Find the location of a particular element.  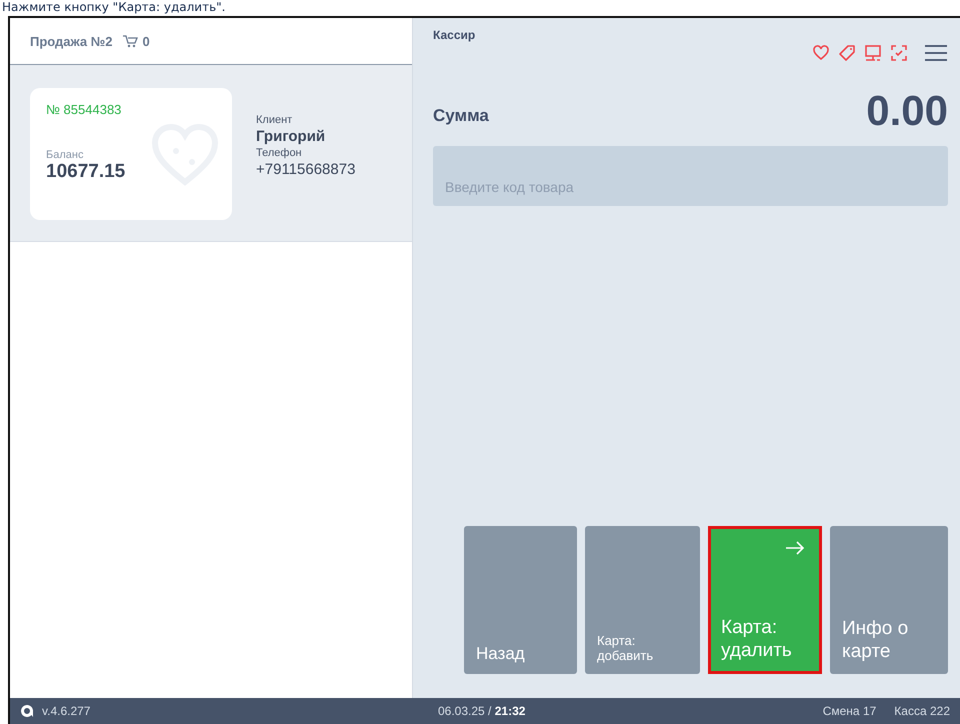

action-button: Инфо о карте is located at coordinates (889, 600).